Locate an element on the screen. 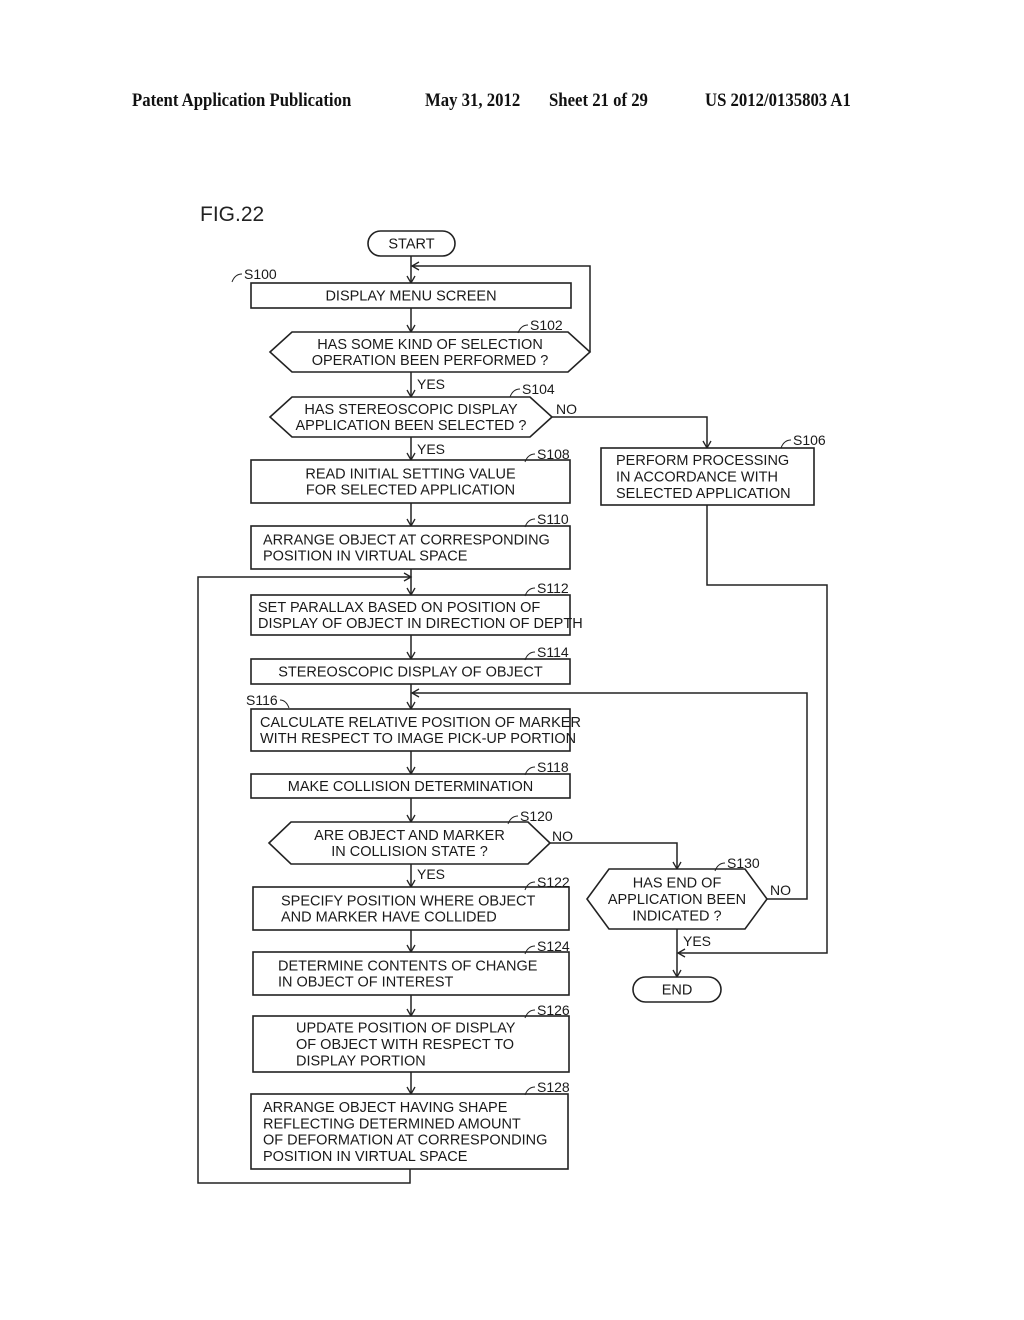 This screenshot has width=1024, height=1320. node-text-line: HAS SOME KIND OF SELECTION is located at coordinates (430, 345).